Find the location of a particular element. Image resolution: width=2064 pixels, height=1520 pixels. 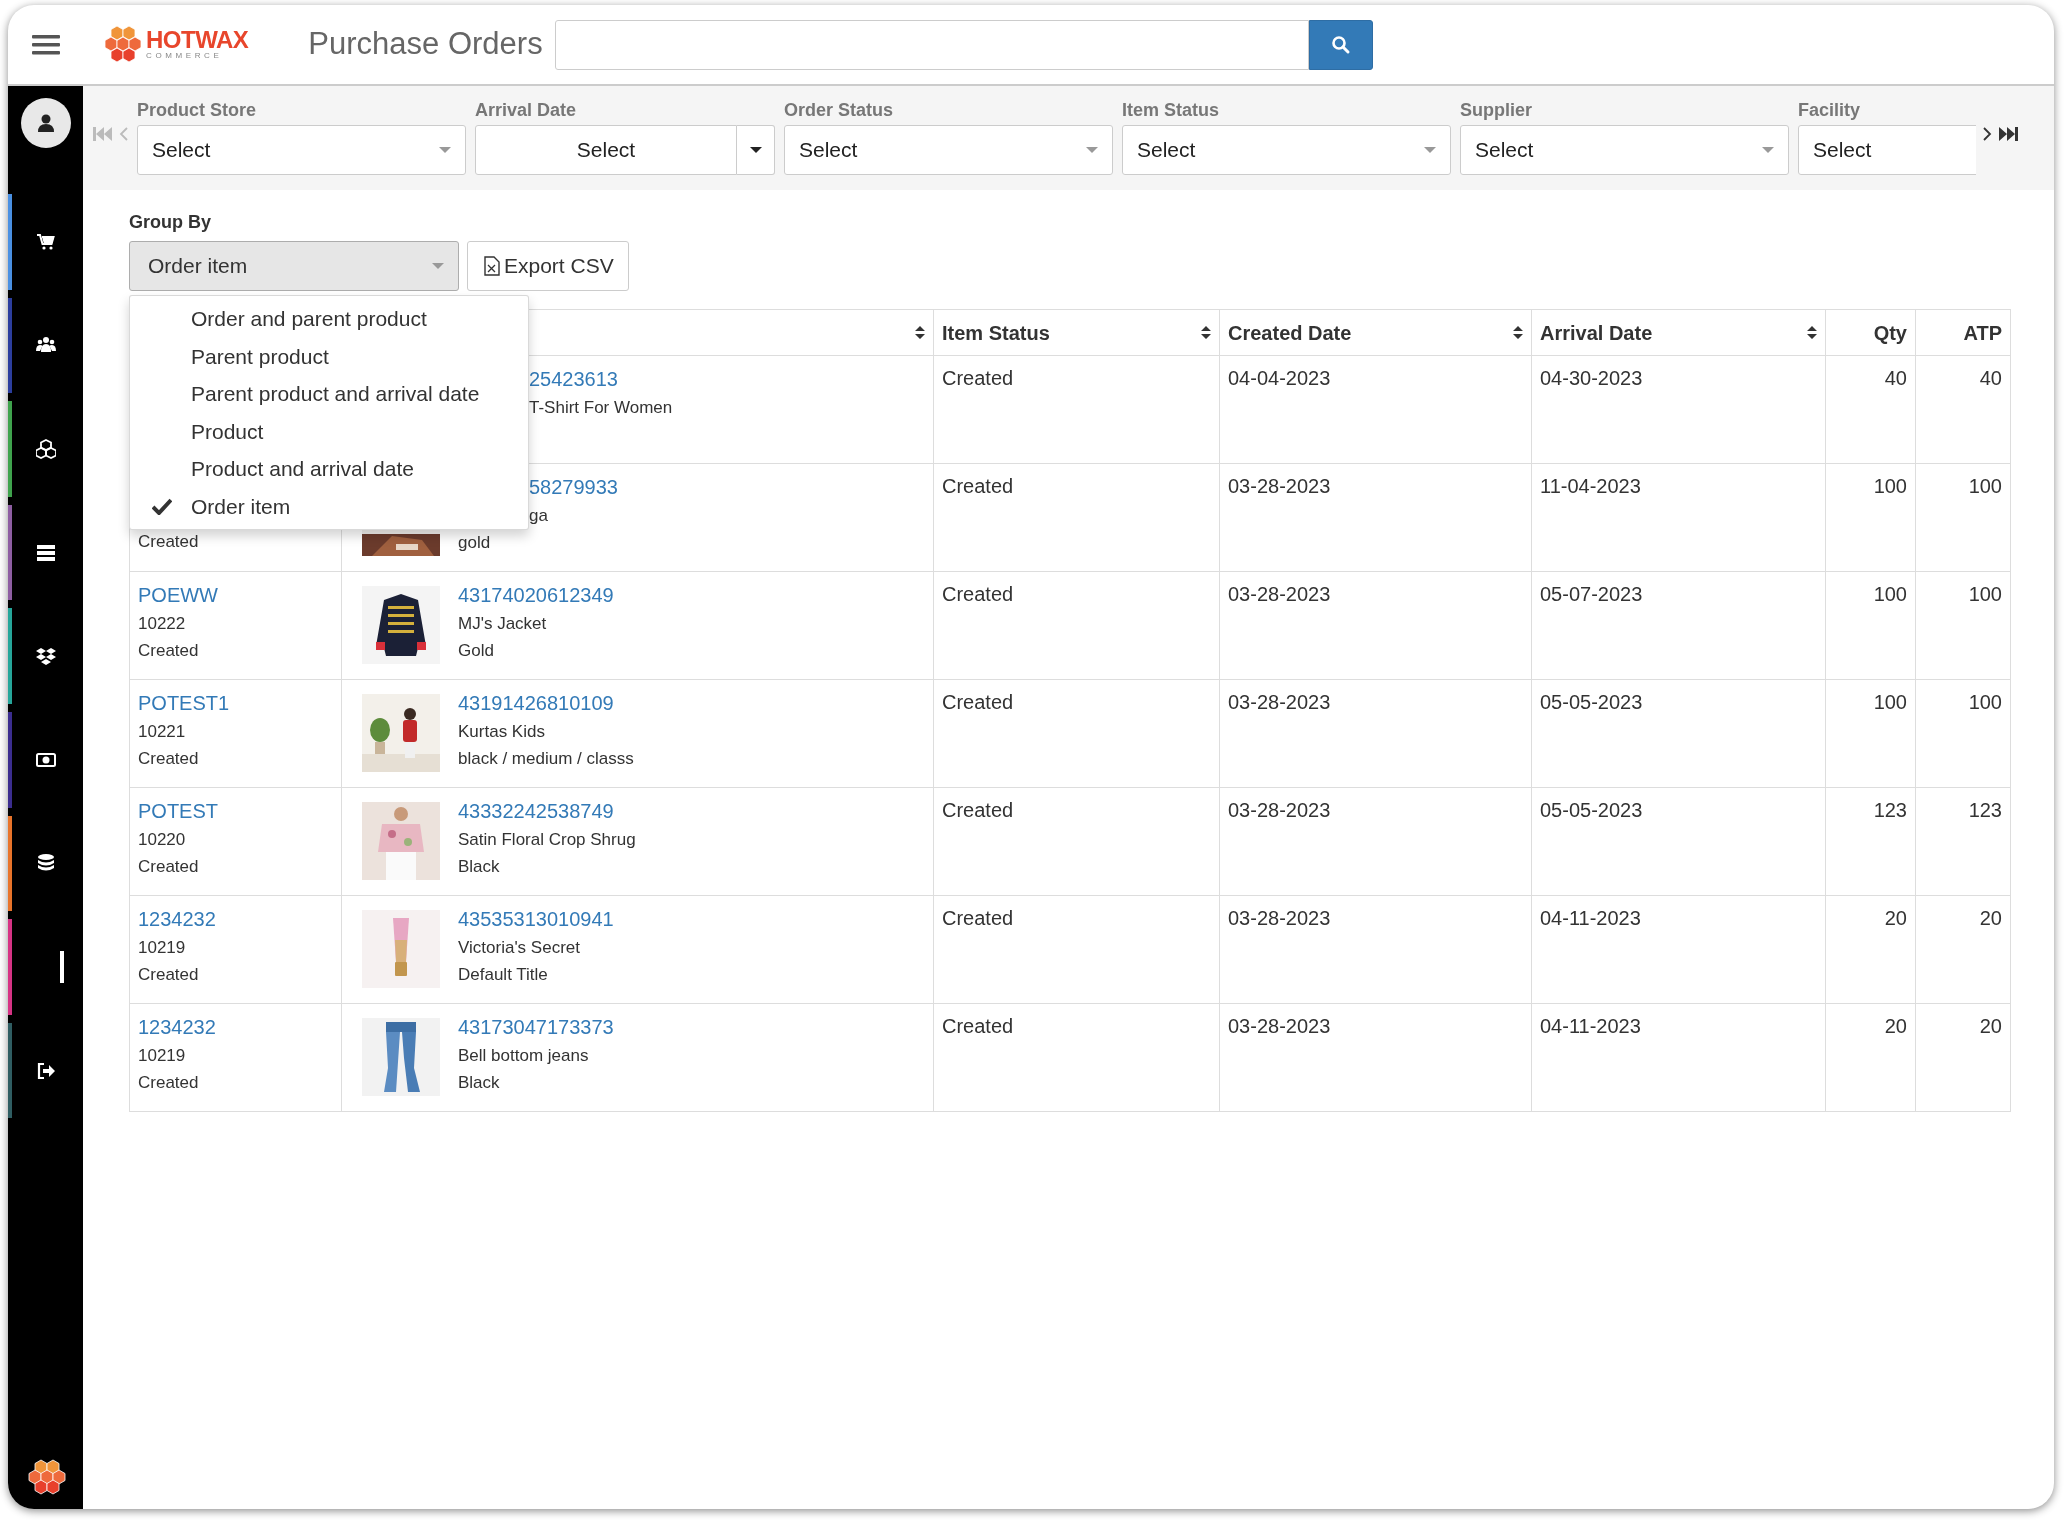

column-header: Qty is located at coordinates (1890, 333).